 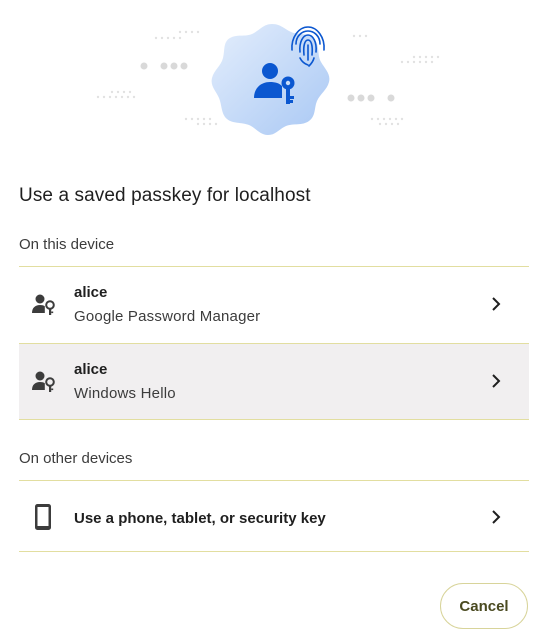 What do you see at coordinates (274, 305) in the screenshot?
I see `passkey-option-google-password-manager: alice Google Password Manager` at bounding box center [274, 305].